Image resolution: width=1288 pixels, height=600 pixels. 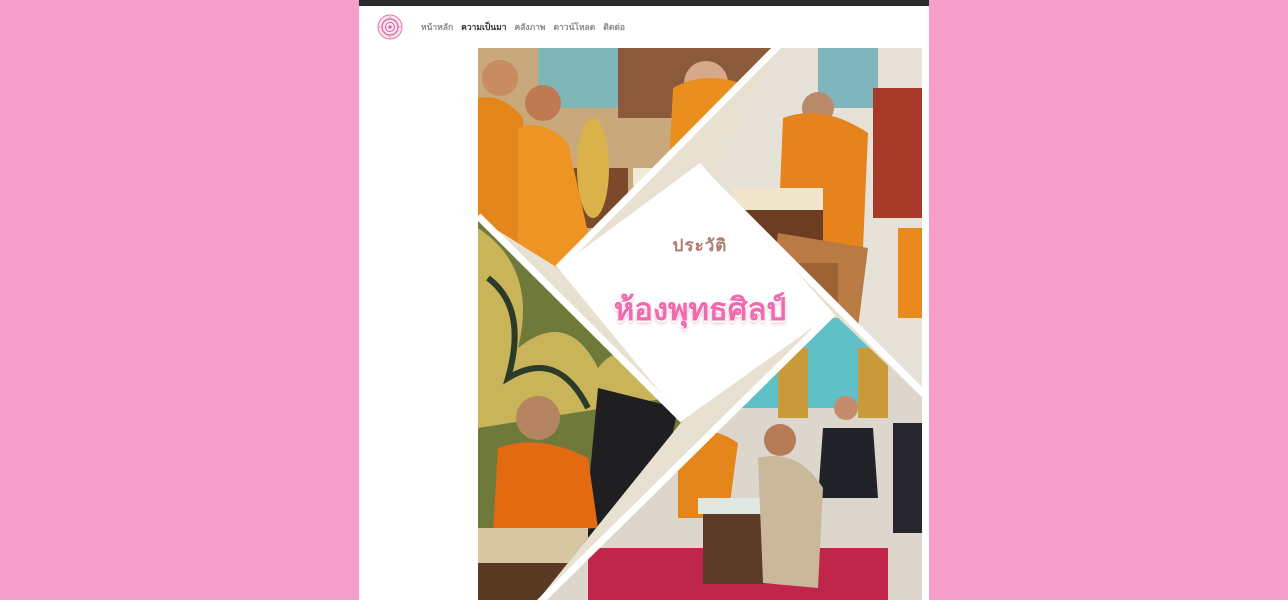 I want to click on nav-item-history: ความเป็นมา, so click(x=483, y=27).